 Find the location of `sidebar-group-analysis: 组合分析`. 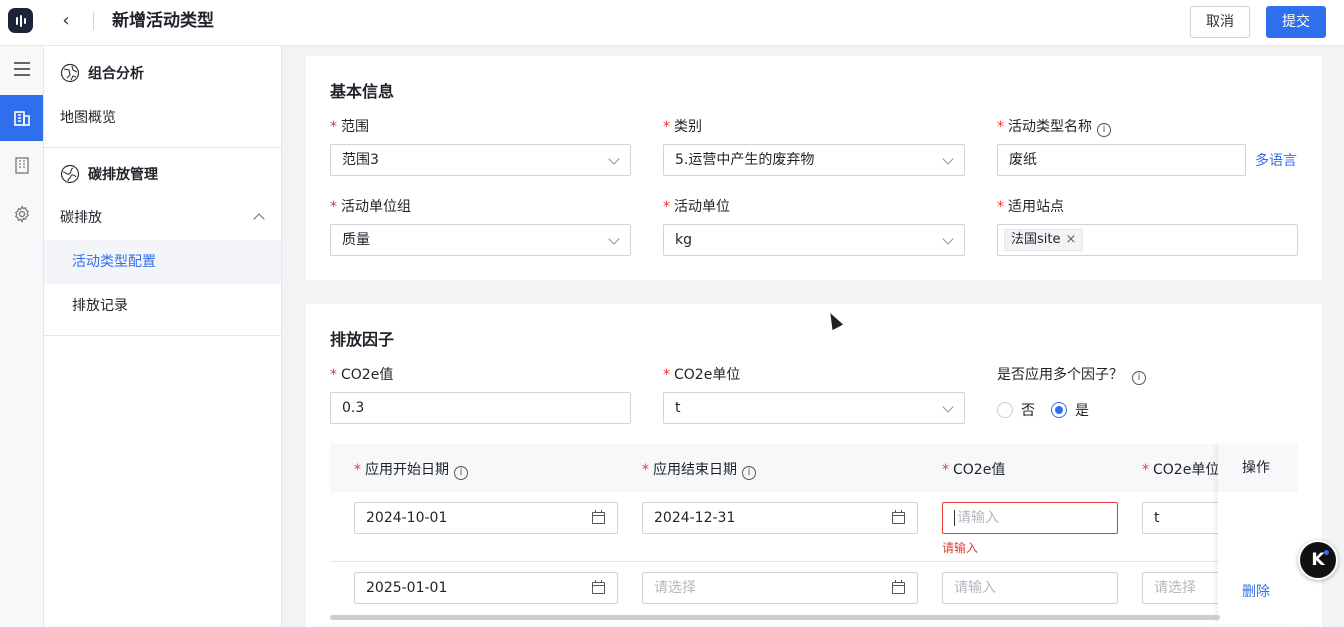

sidebar-group-analysis: 组合分析 is located at coordinates (102, 73).